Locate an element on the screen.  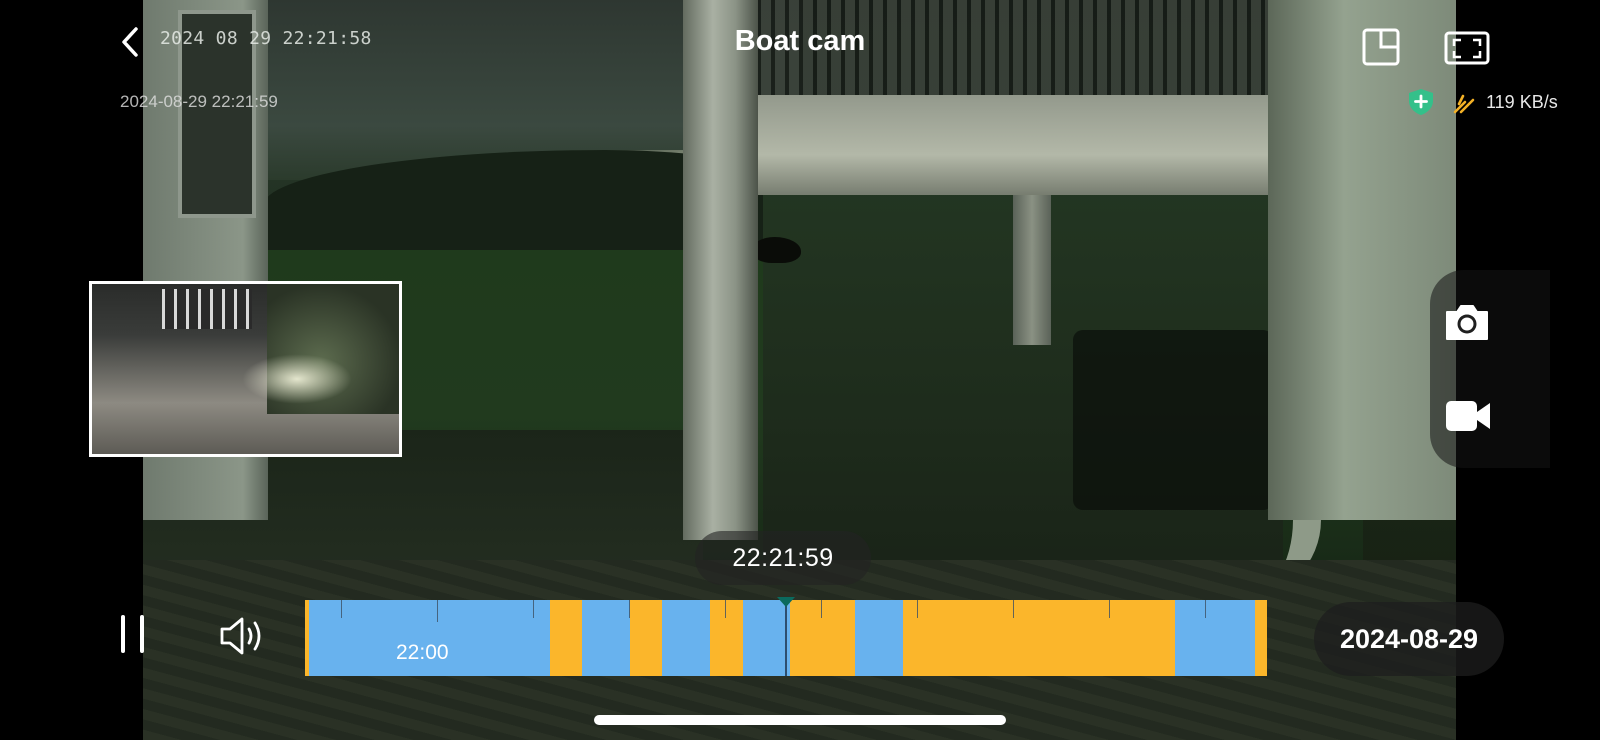
volume-button is located at coordinates (243, 636).